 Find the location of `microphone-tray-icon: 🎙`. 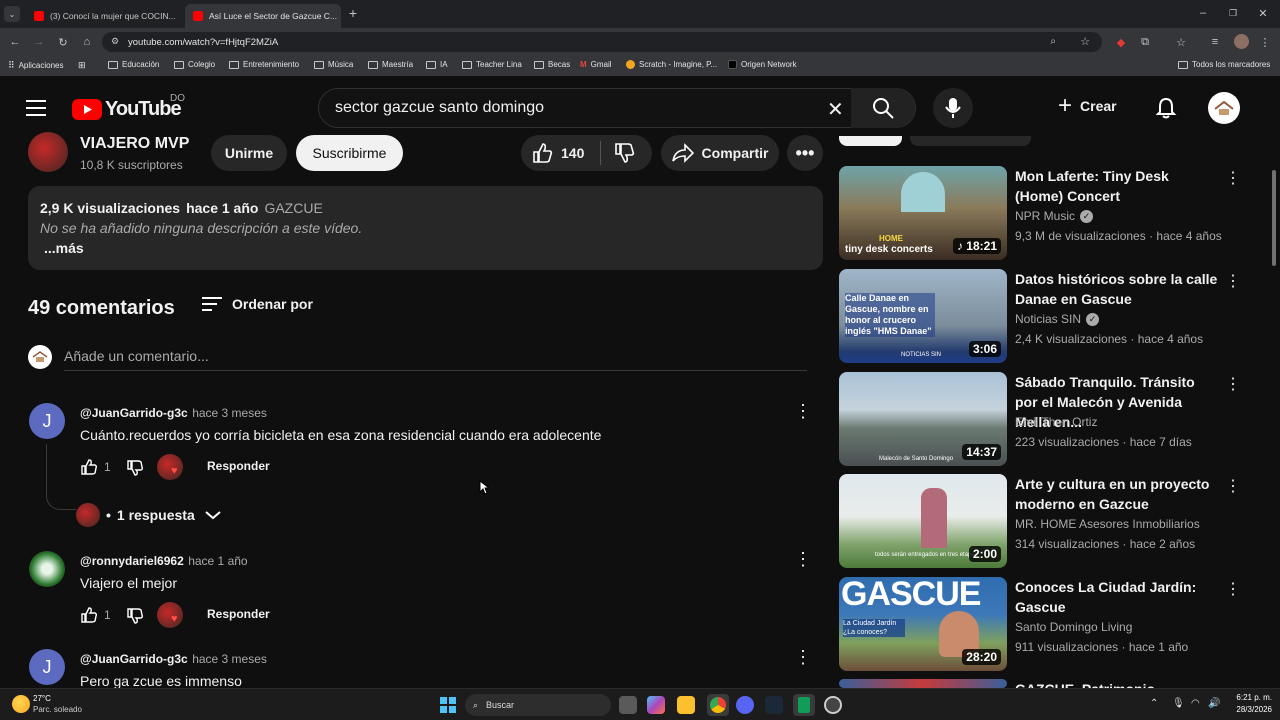

microphone-tray-icon: 🎙 is located at coordinates (1178, 703).